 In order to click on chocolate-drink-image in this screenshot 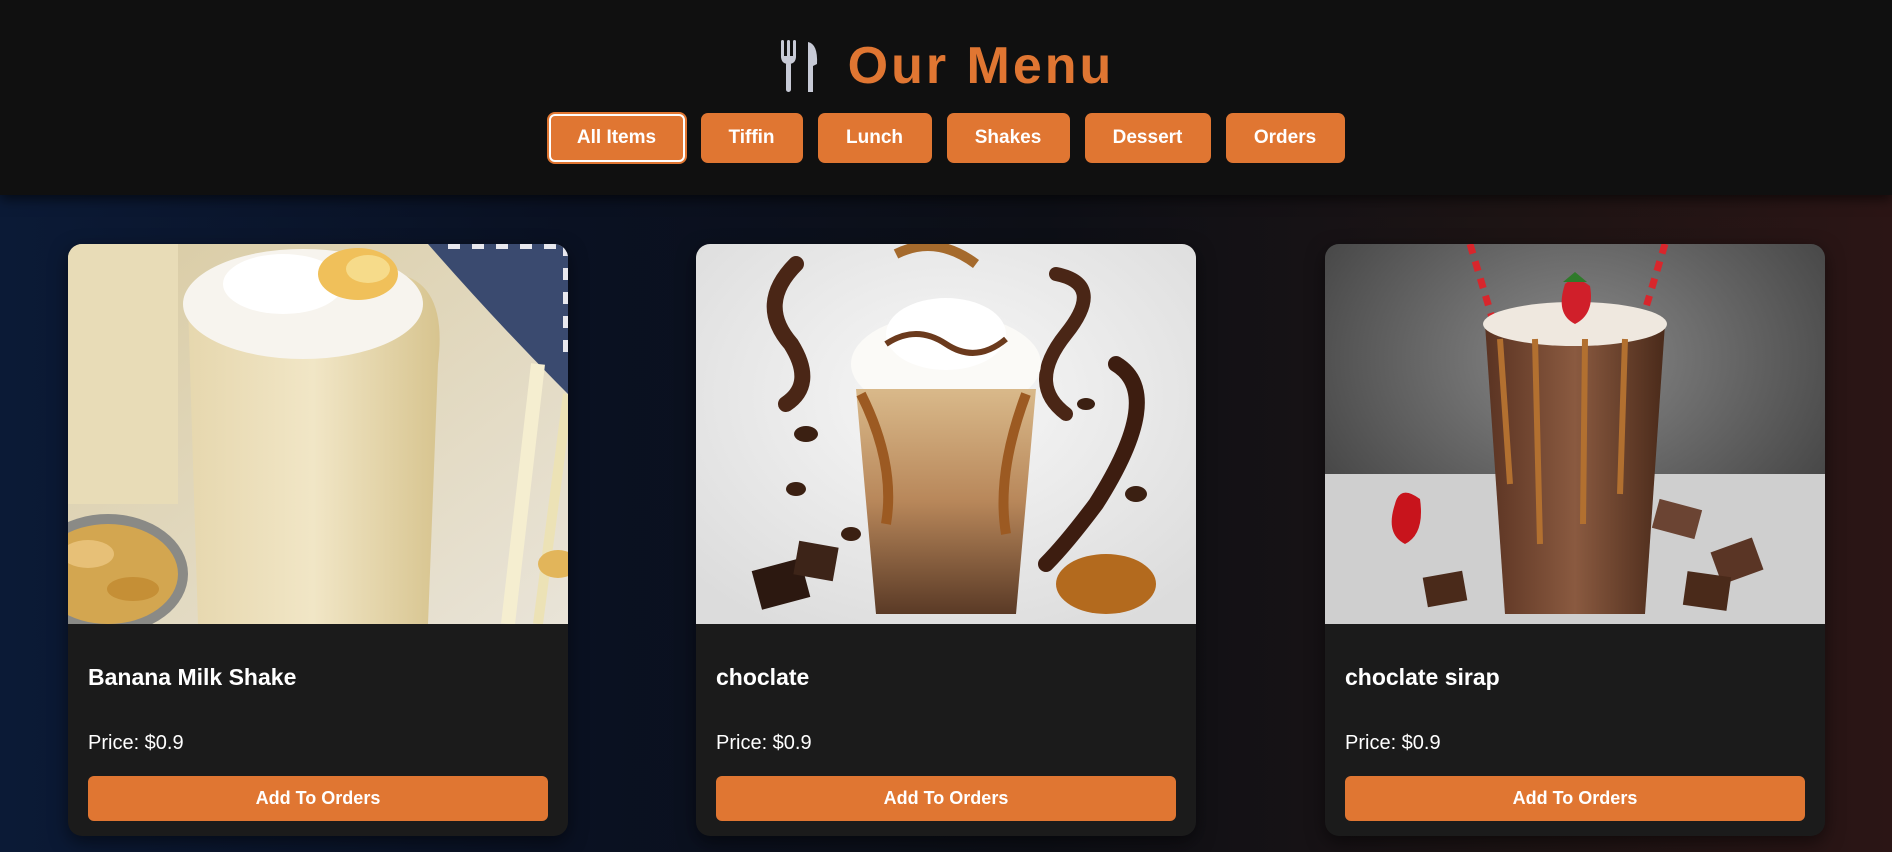, I will do `click(946, 434)`.